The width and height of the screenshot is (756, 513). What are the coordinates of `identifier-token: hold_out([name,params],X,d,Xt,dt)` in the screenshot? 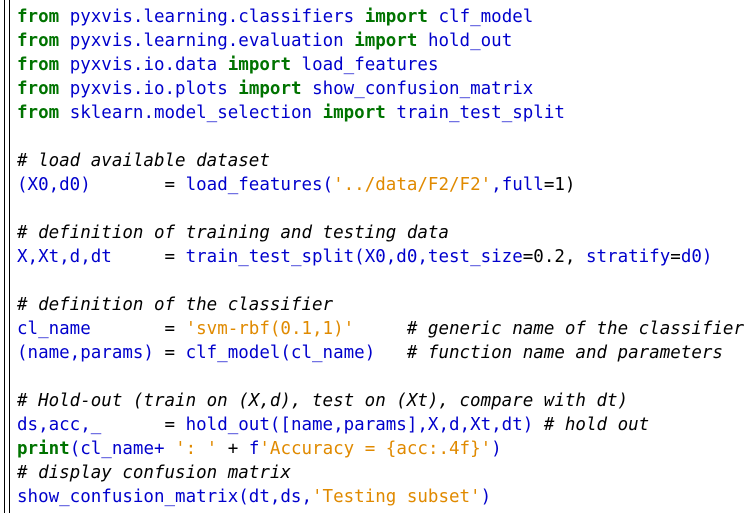 It's located at (359, 425).